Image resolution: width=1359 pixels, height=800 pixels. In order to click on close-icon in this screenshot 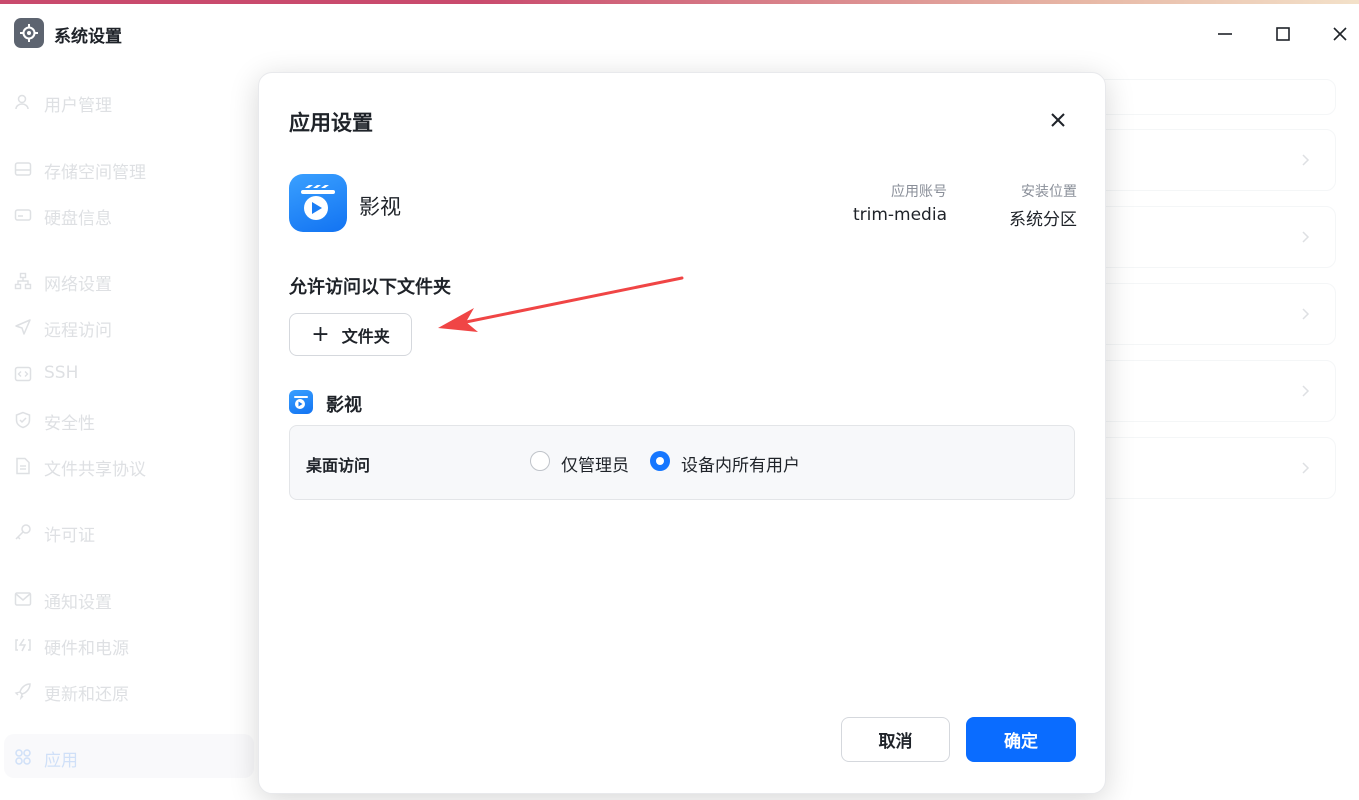, I will do `click(1340, 34)`.